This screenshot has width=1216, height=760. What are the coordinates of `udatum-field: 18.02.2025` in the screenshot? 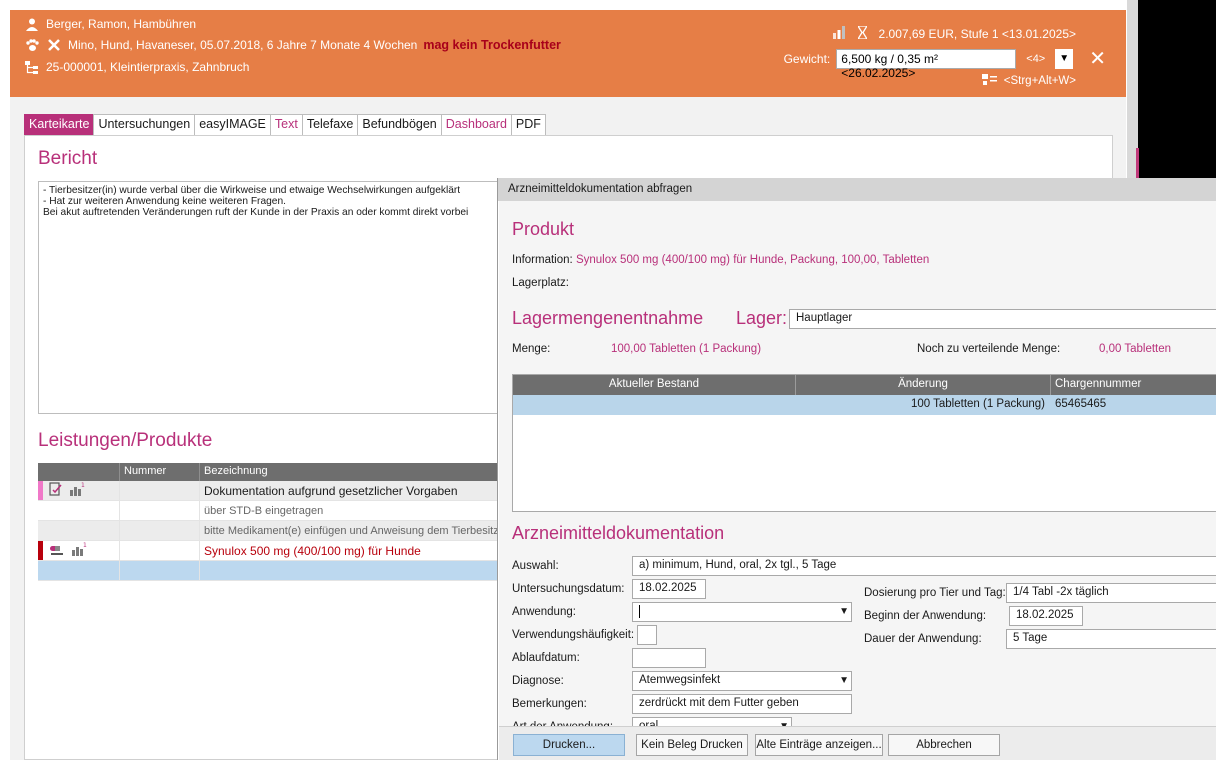 It's located at (669, 589).